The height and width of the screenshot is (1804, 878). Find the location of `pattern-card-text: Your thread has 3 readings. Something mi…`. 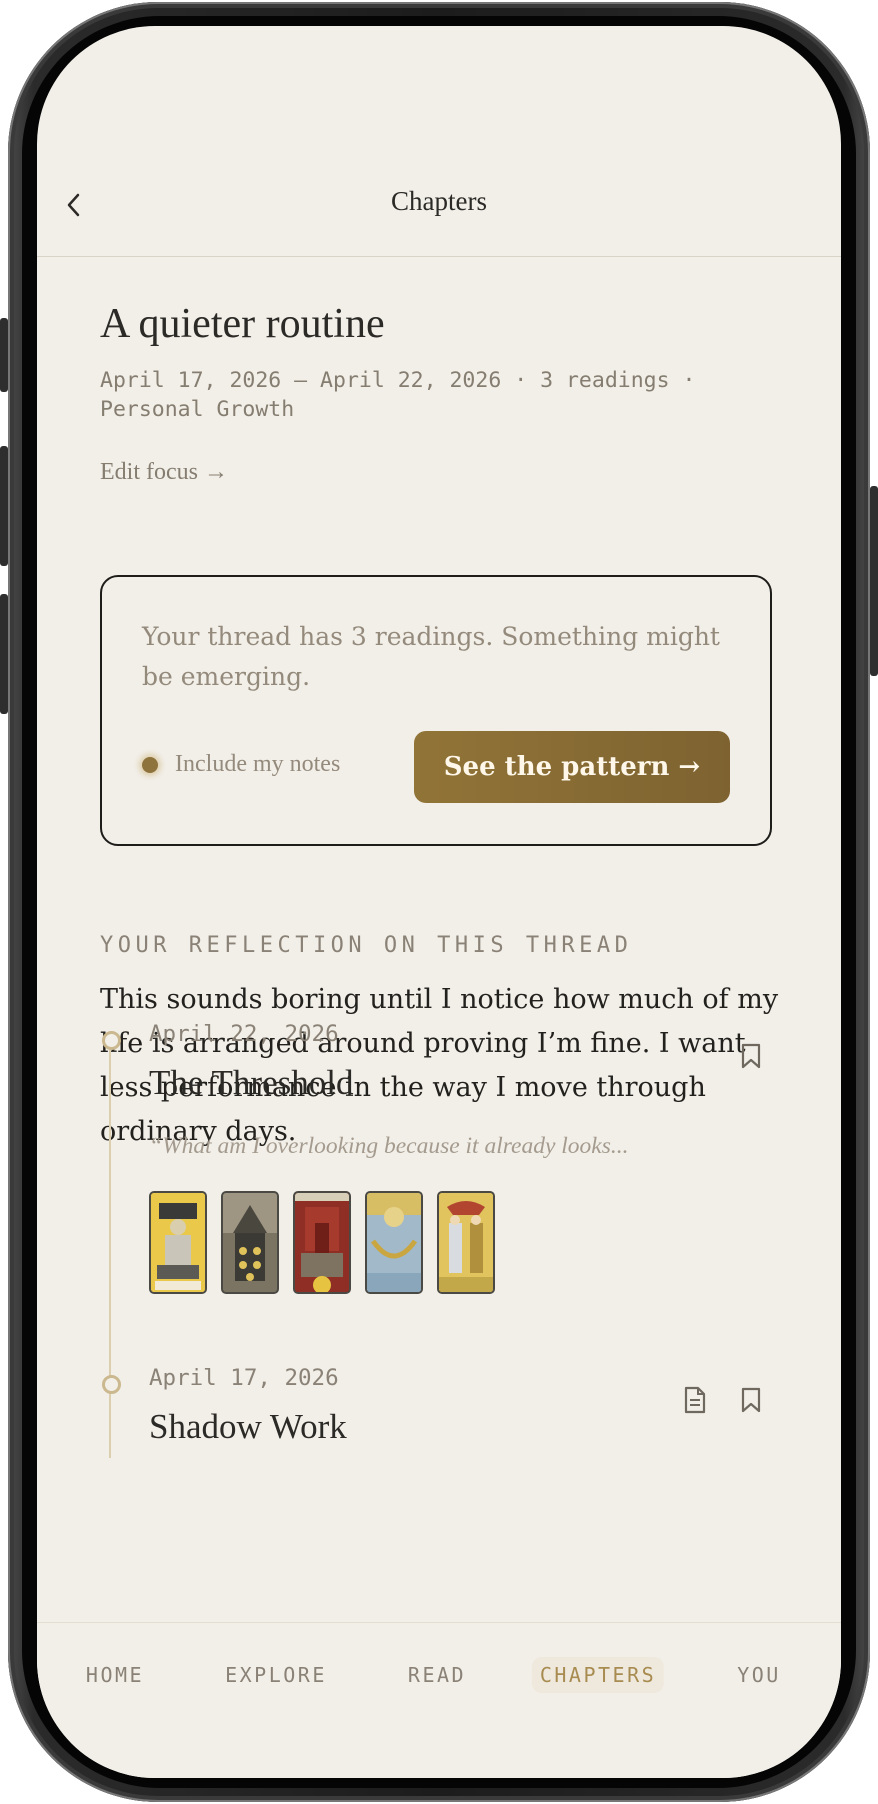

pattern-card-text: Your thread has 3 readings. Something mi… is located at coordinates (431, 656).